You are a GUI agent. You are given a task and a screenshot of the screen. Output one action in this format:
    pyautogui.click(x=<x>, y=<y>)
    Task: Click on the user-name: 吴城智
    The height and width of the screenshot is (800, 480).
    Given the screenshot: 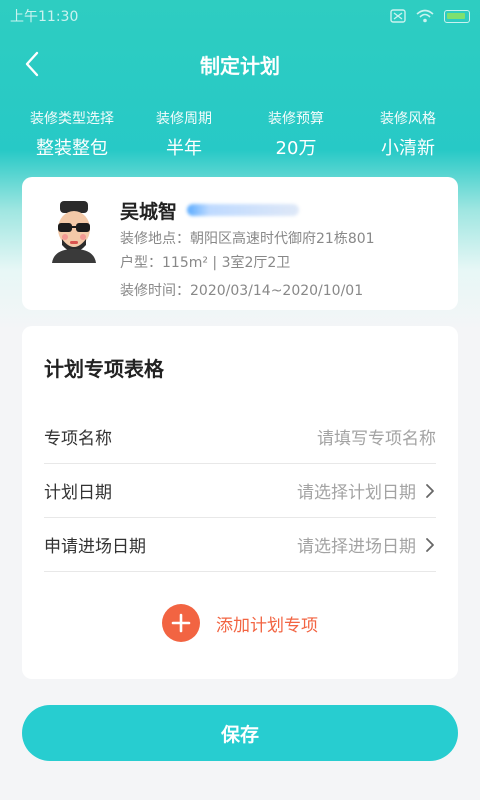 What is the action you would take?
    pyautogui.click(x=149, y=211)
    